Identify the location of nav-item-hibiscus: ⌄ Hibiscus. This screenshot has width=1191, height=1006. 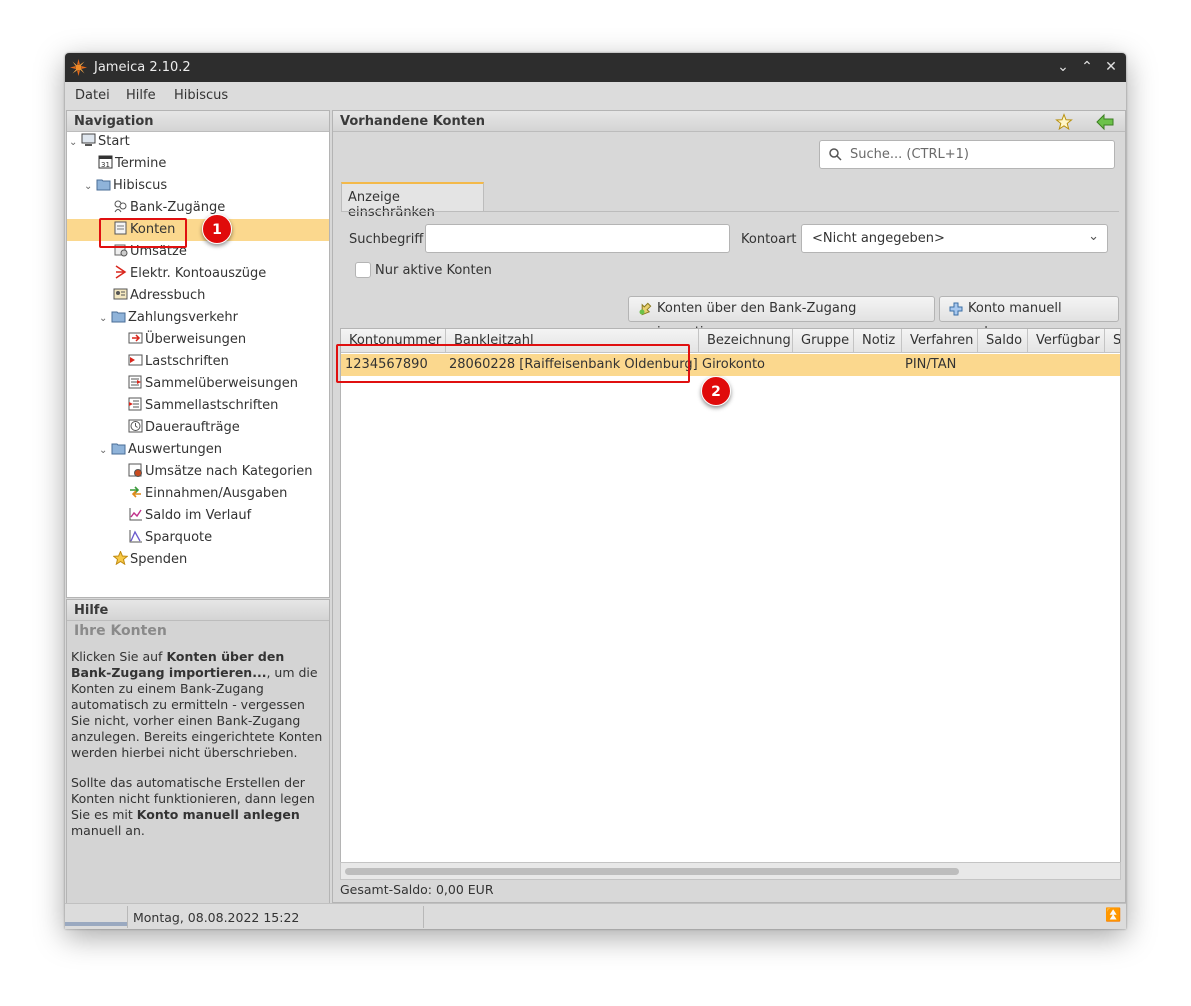
(125, 186).